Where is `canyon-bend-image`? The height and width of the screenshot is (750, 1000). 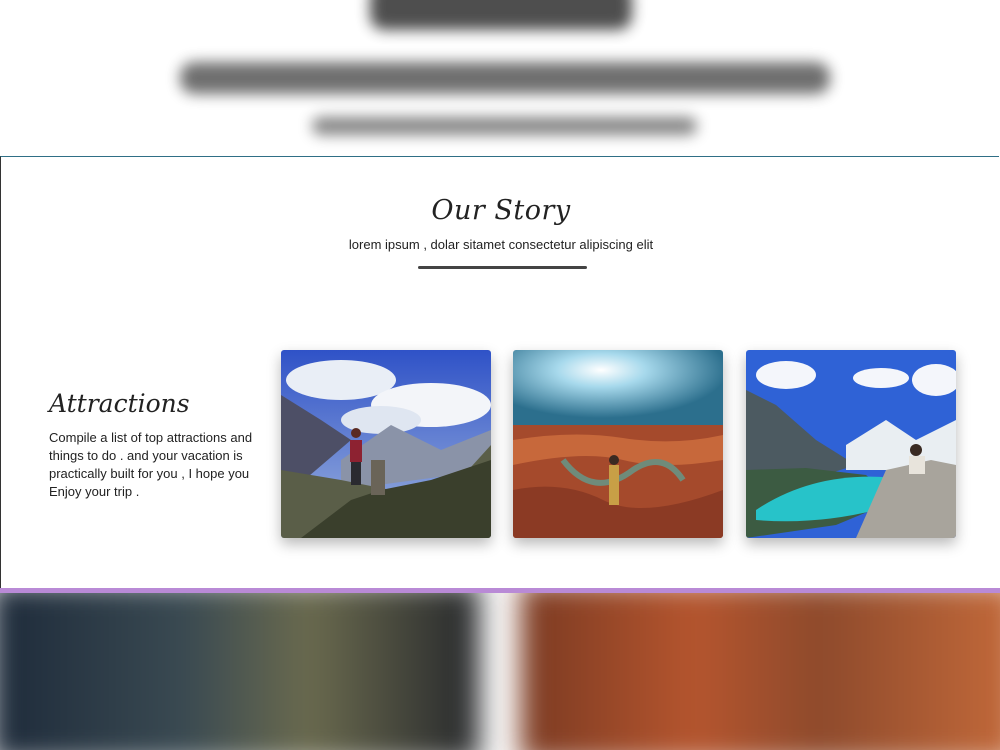 canyon-bend-image is located at coordinates (618, 444).